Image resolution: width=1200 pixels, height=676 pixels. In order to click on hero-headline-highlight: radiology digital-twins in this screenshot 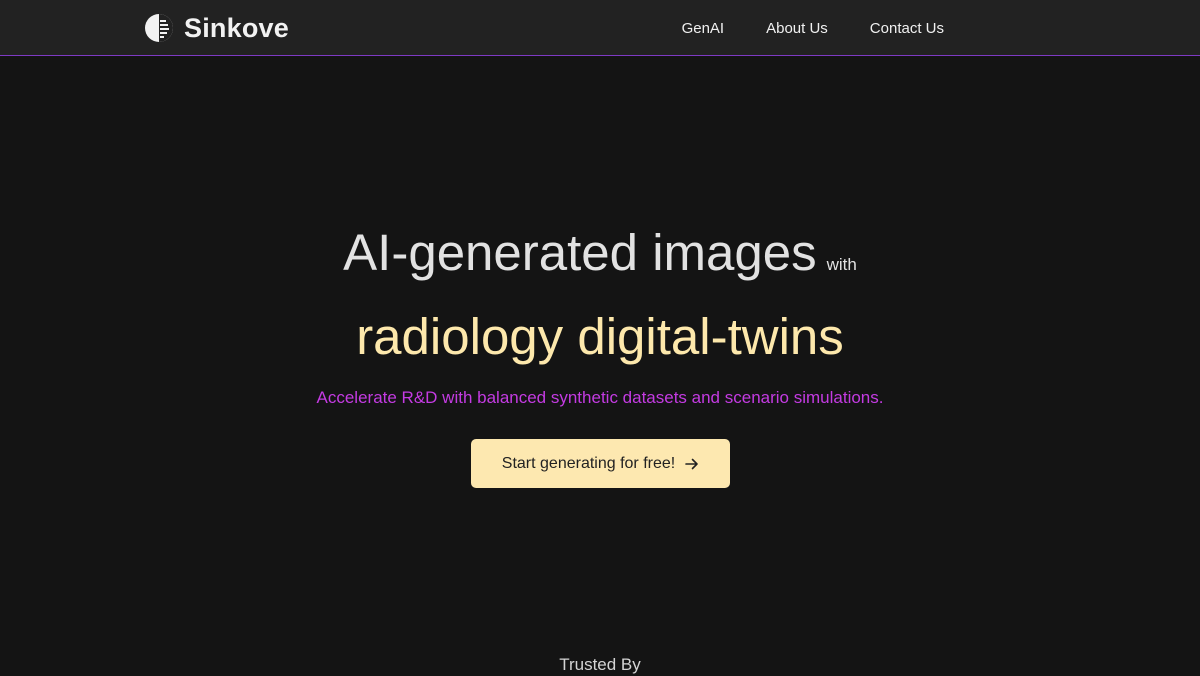, I will do `click(600, 336)`.